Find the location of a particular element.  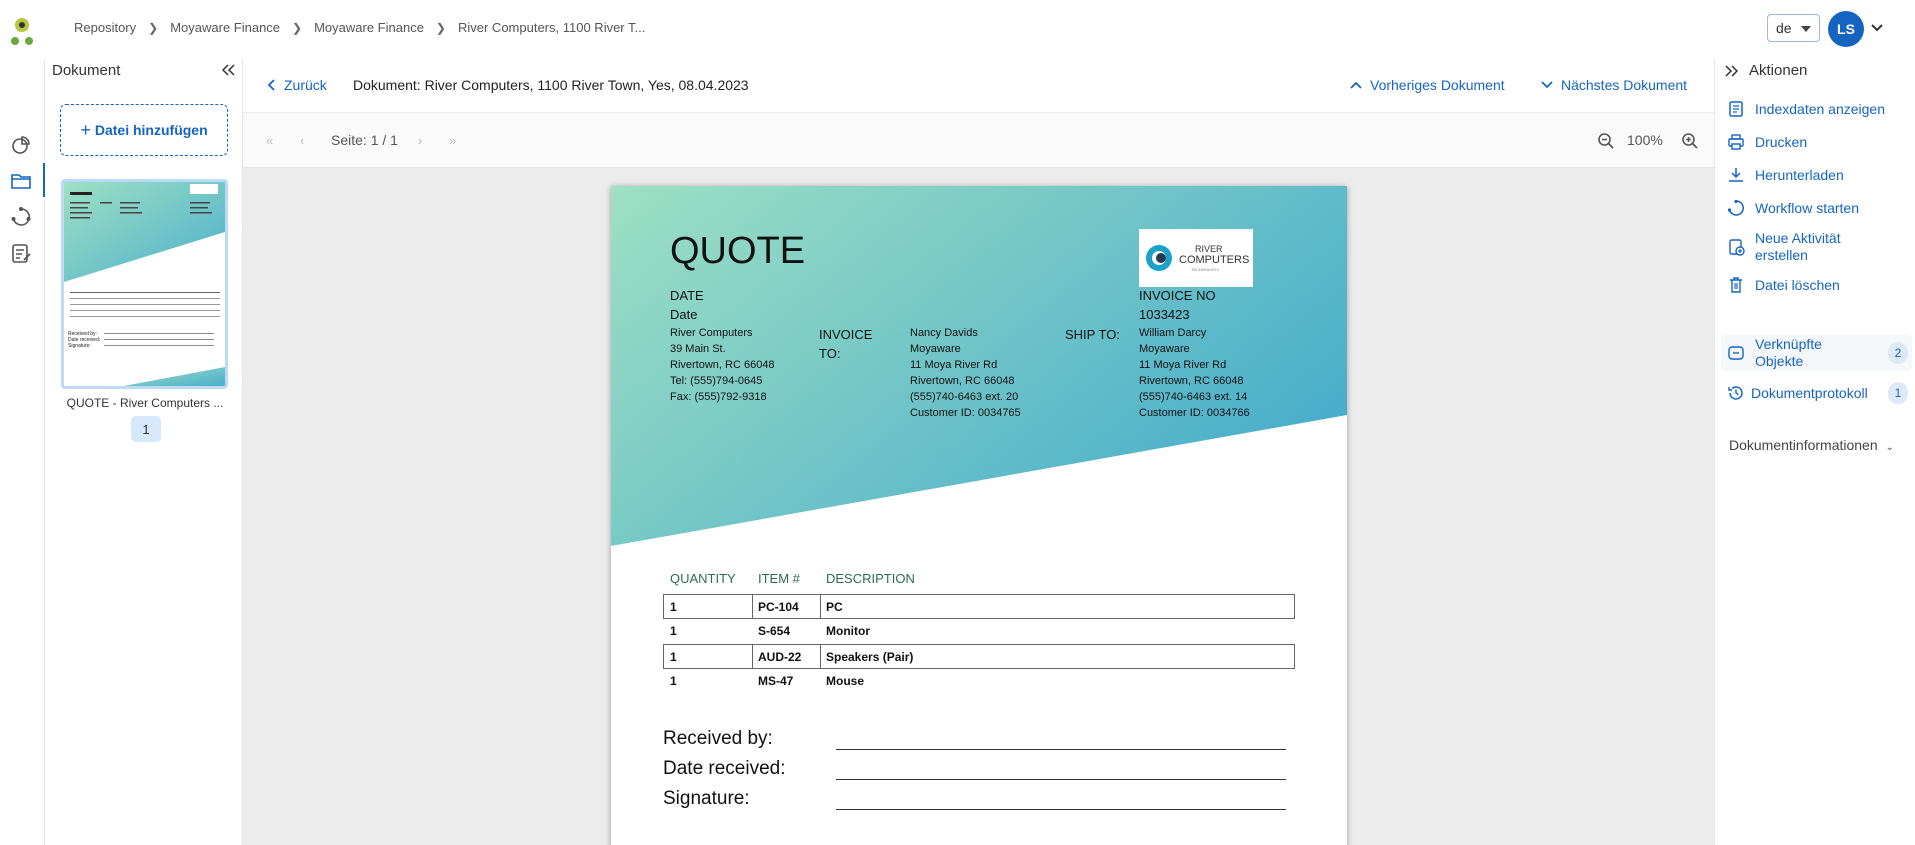

print-button: Drucken is located at coordinates (1767, 142).